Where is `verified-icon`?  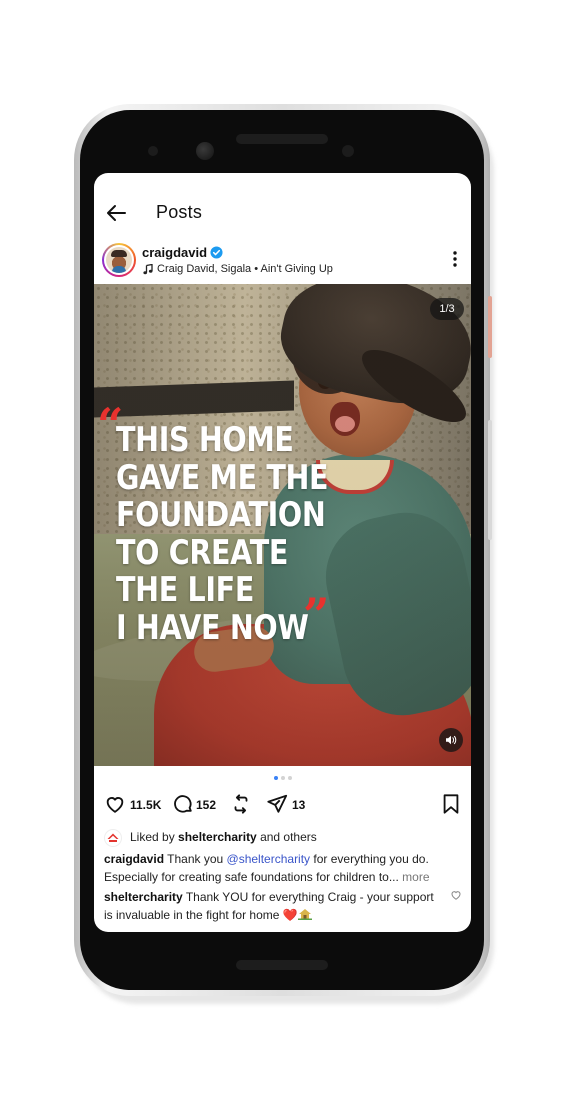
verified-icon is located at coordinates (216, 252).